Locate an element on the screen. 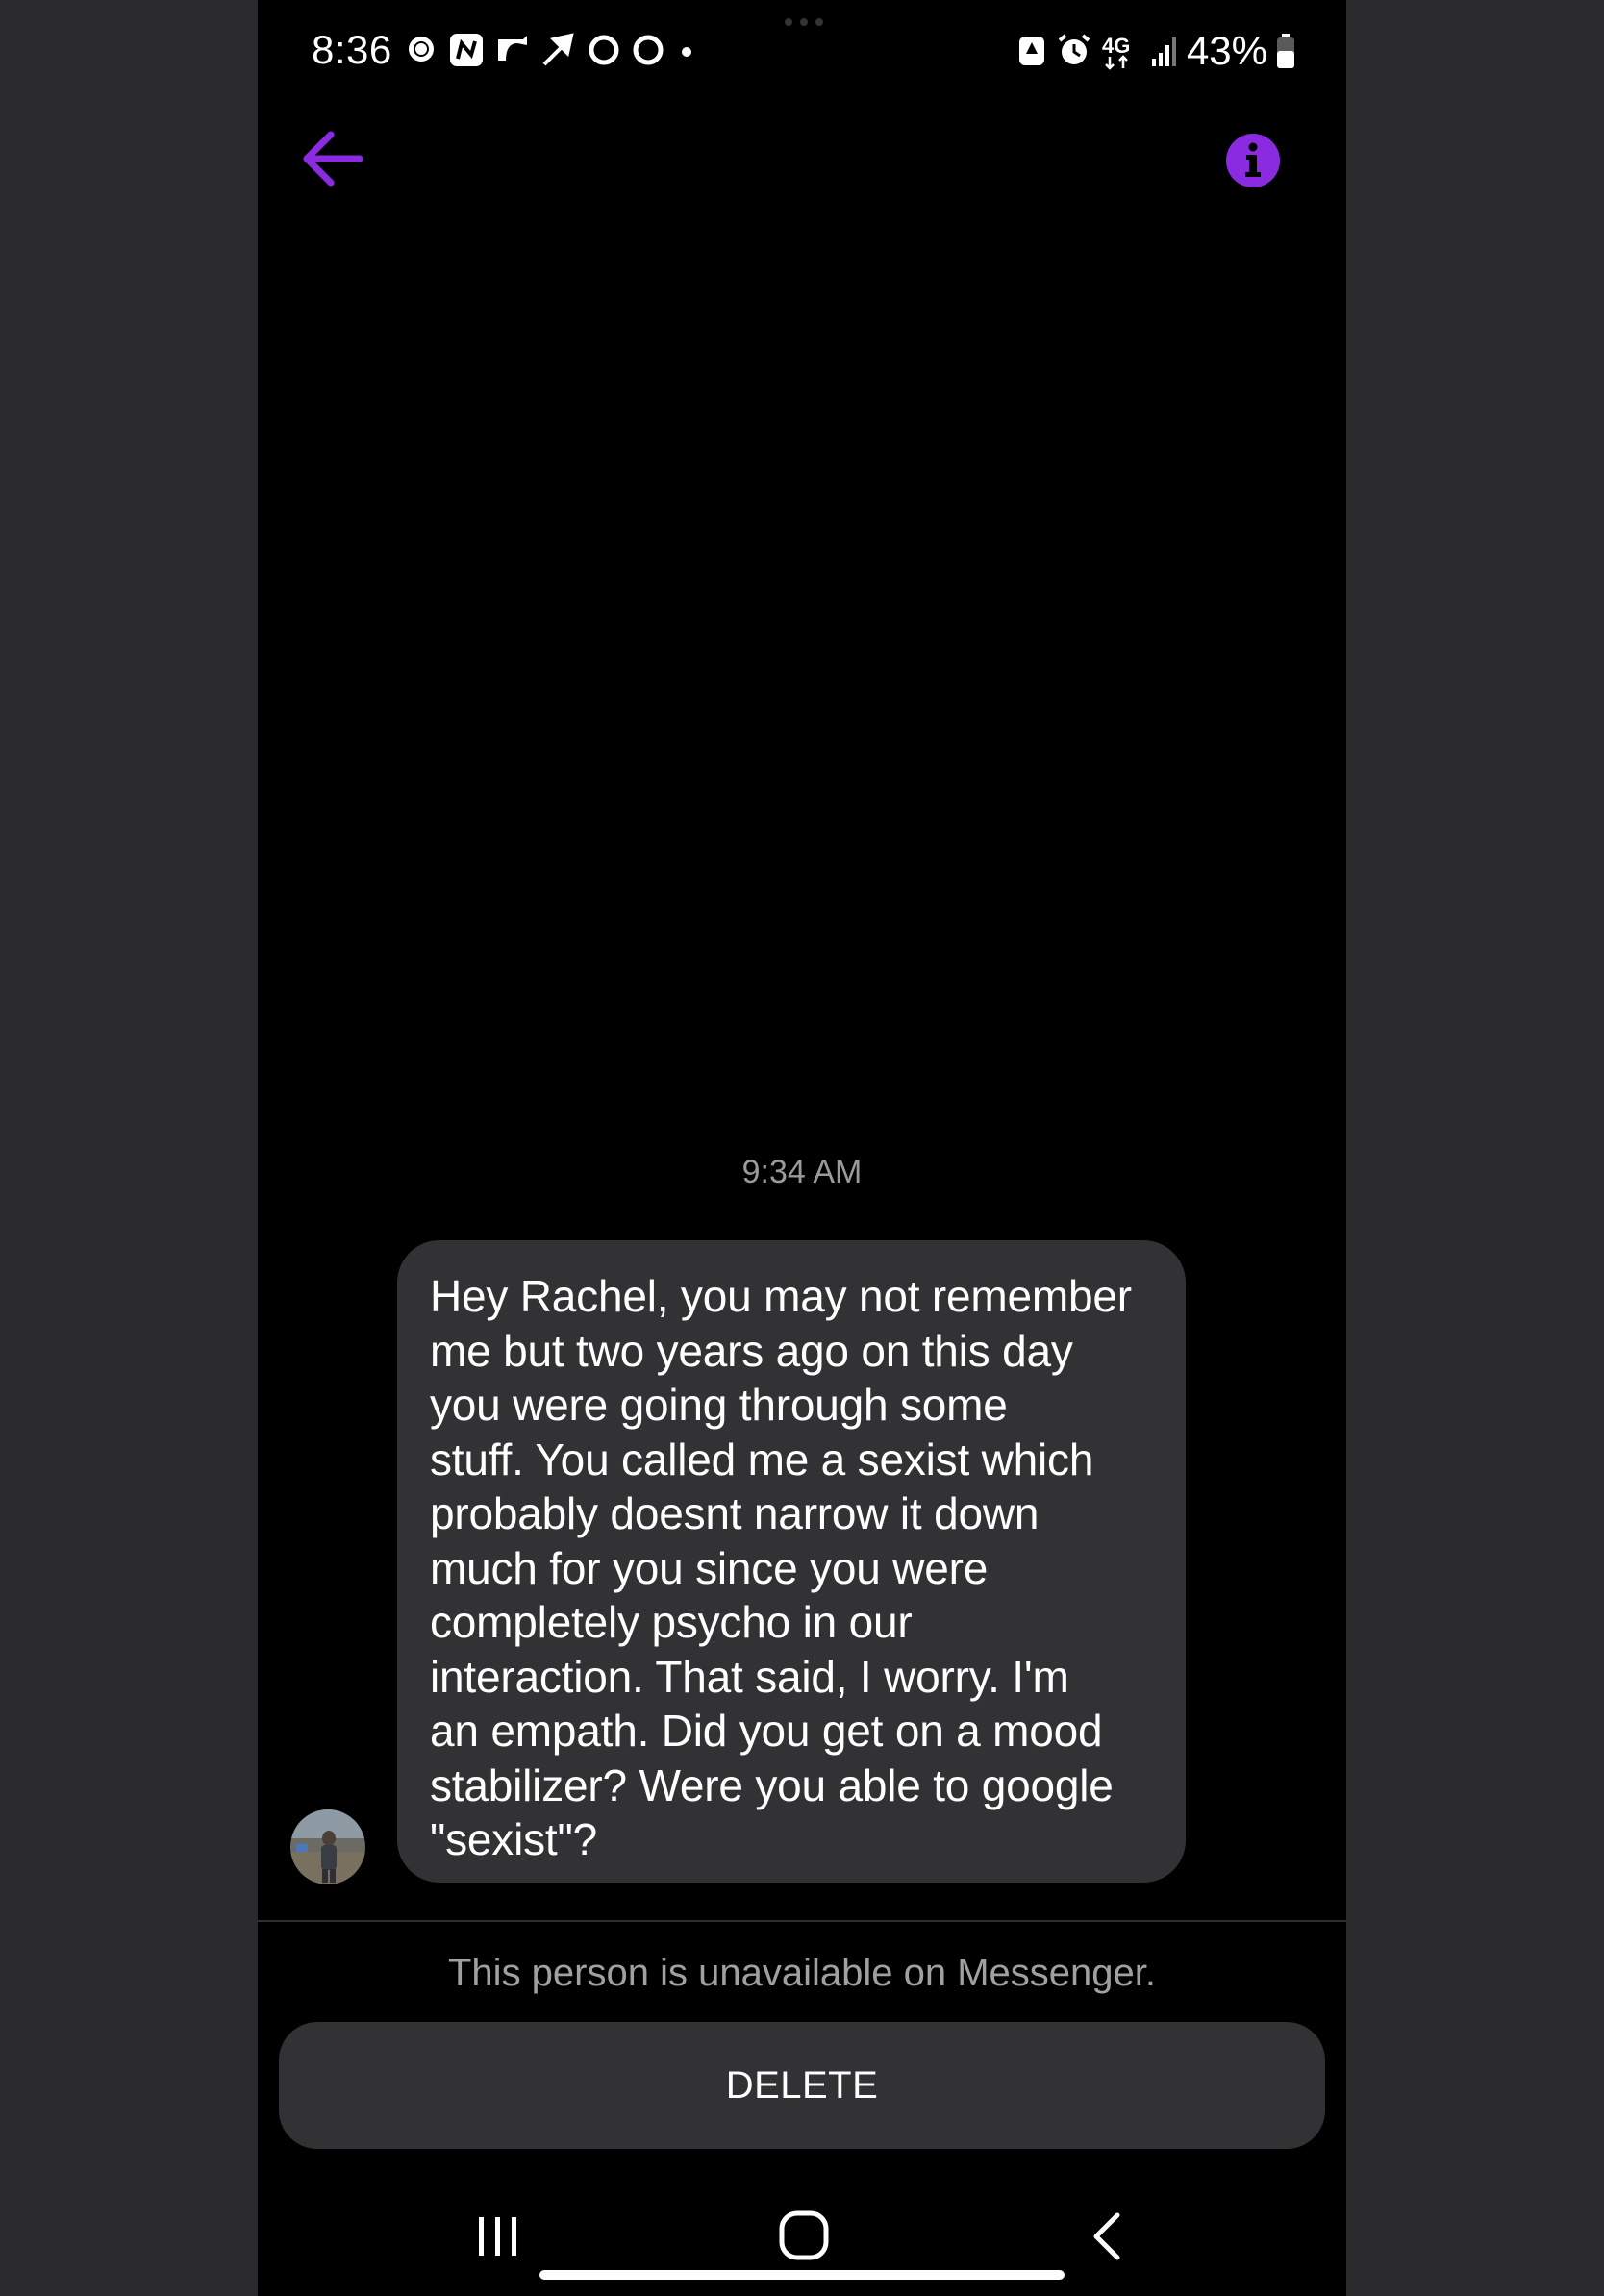  app-n-icon is located at coordinates (466, 50).